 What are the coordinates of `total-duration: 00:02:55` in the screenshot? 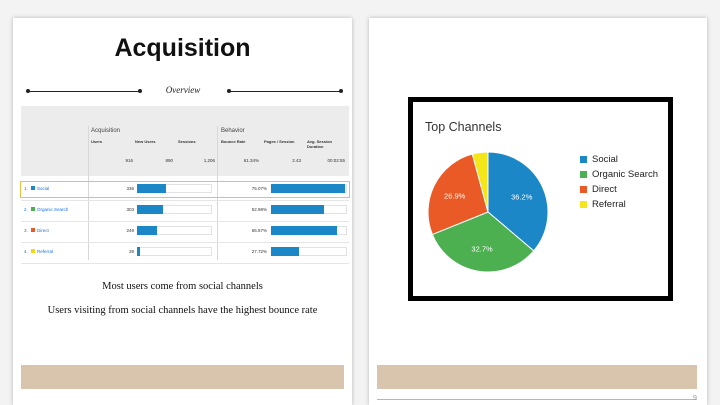 It's located at (336, 160).